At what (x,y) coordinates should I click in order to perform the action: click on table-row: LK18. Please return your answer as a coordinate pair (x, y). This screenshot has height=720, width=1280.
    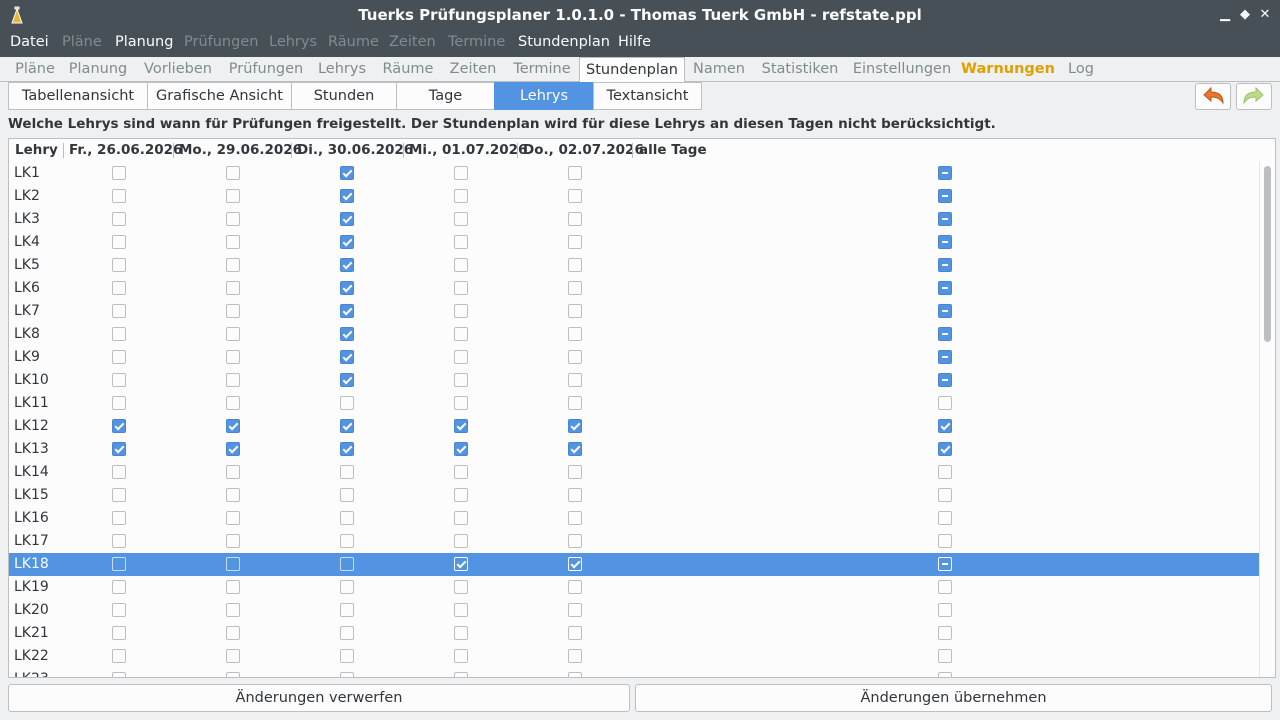
    Looking at the image, I should click on (634, 564).